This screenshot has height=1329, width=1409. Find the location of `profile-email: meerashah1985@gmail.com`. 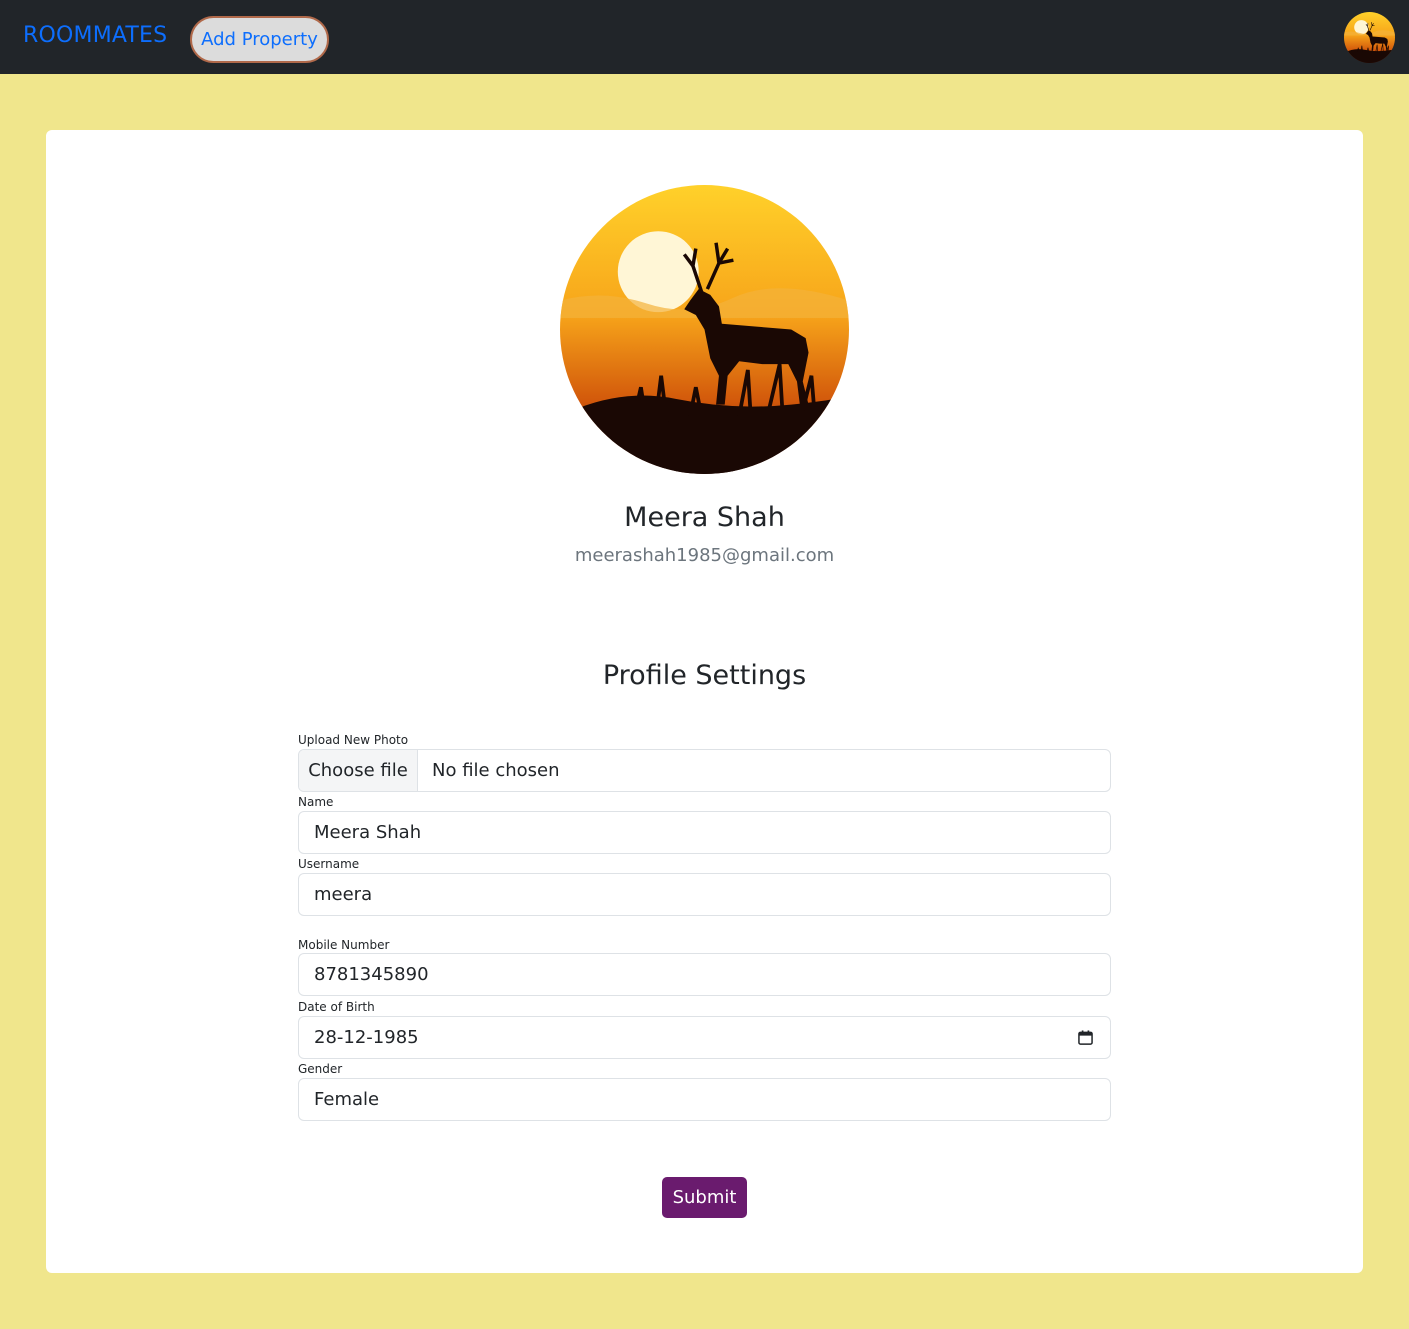

profile-email: meerashah1985@gmail.com is located at coordinates (704, 555).